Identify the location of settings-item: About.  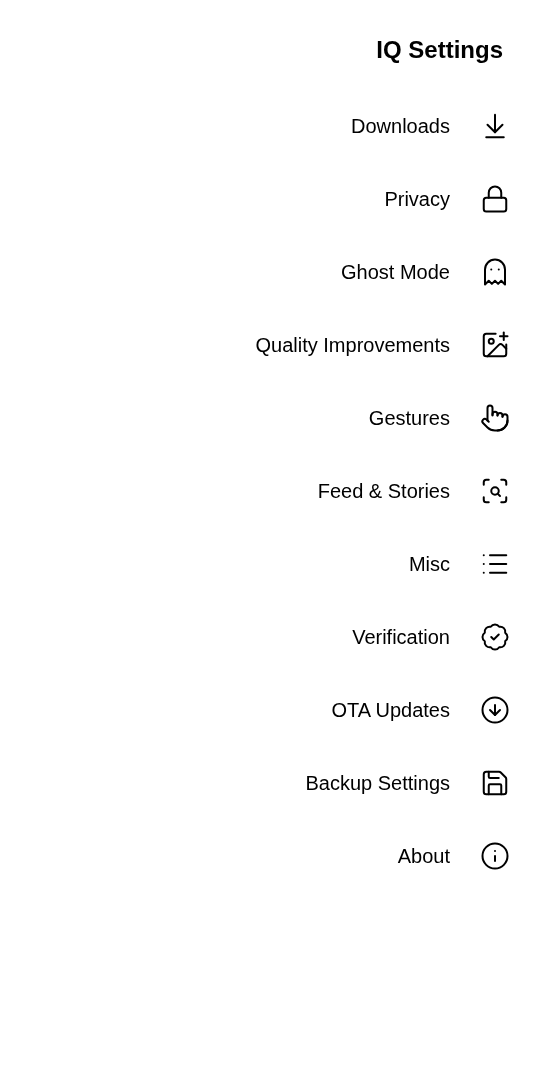
(382, 855).